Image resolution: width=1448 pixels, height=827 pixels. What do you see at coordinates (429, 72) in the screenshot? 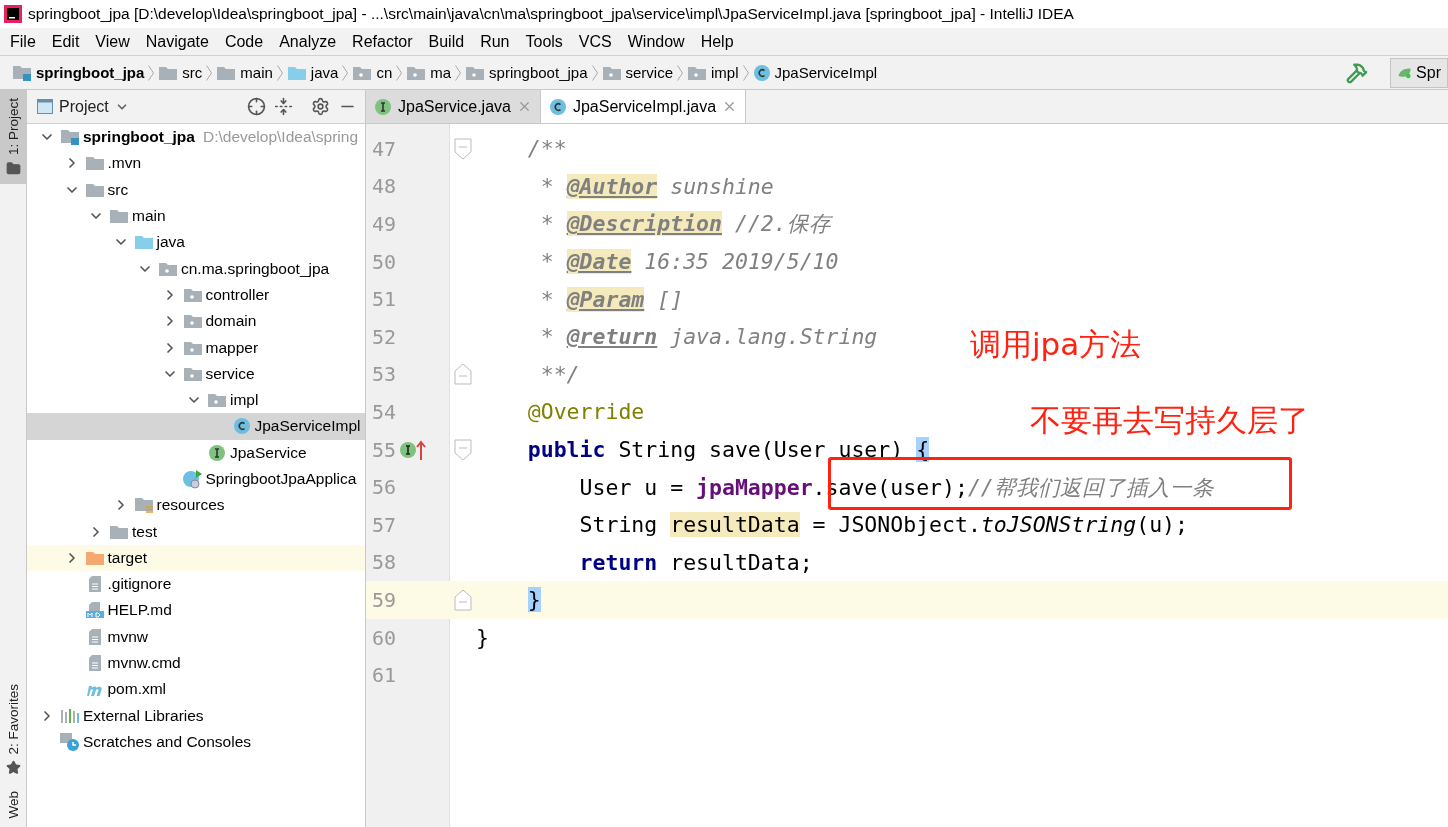
I see `breadcrumb-item: ma` at bounding box center [429, 72].